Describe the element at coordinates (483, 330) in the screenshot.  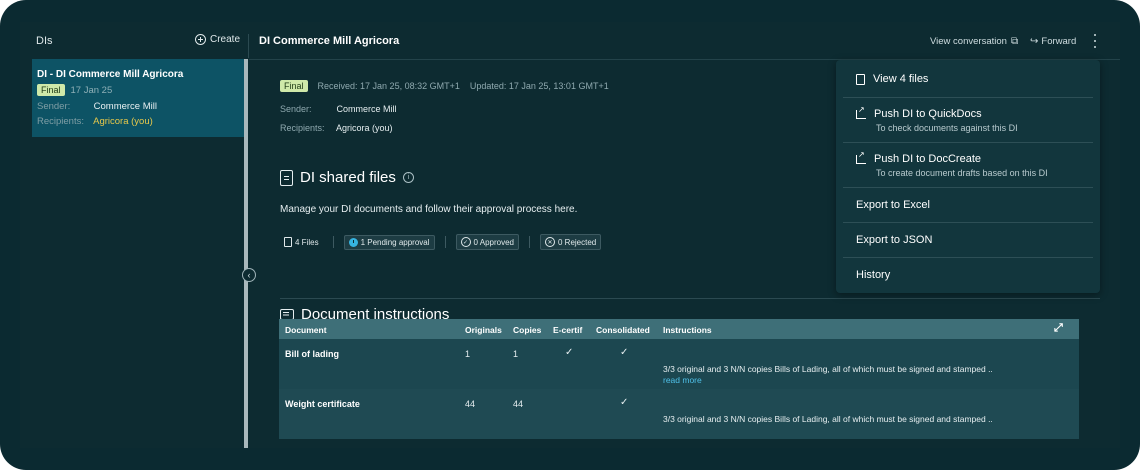
I see `col-originals: Originals` at that location.